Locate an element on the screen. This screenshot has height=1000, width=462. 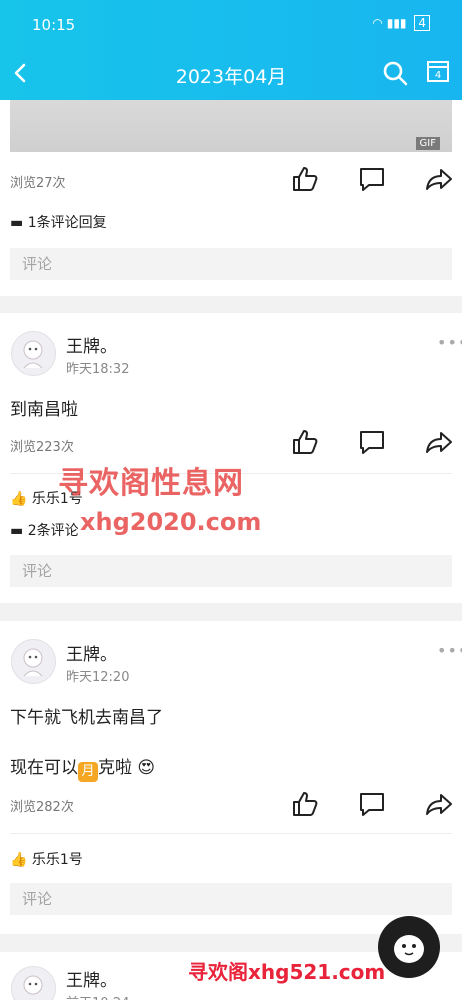
calendar-icon: 4 is located at coordinates (438, 71).